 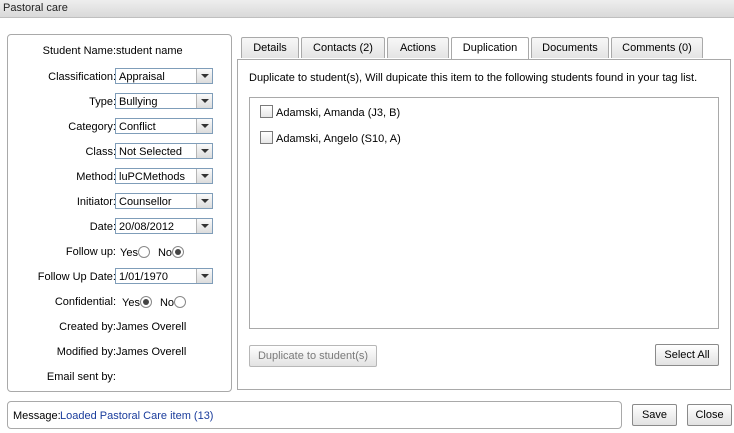 What do you see at coordinates (167, 303) in the screenshot?
I see `confidential-no-label: No` at bounding box center [167, 303].